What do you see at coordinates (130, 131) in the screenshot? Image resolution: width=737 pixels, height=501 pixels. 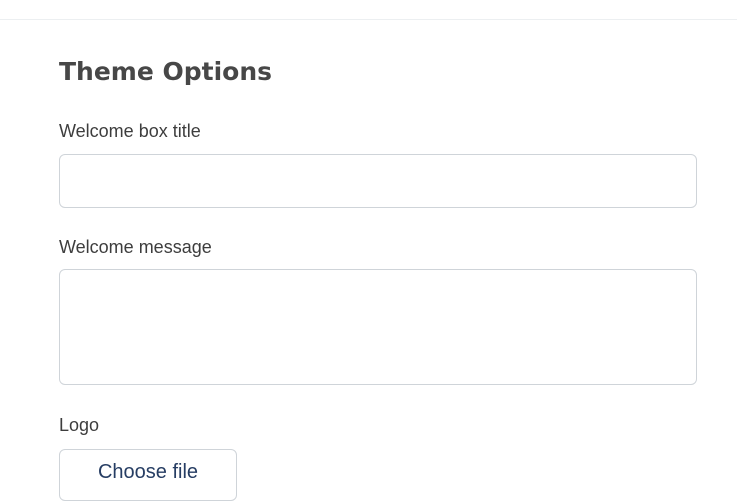 I see `welcome-title-label: Welcome box title` at bounding box center [130, 131].